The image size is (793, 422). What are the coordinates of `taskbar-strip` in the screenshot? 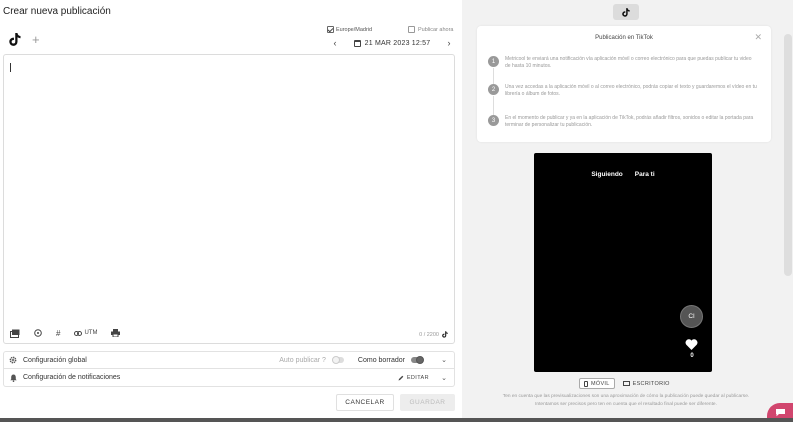 It's located at (396, 420).